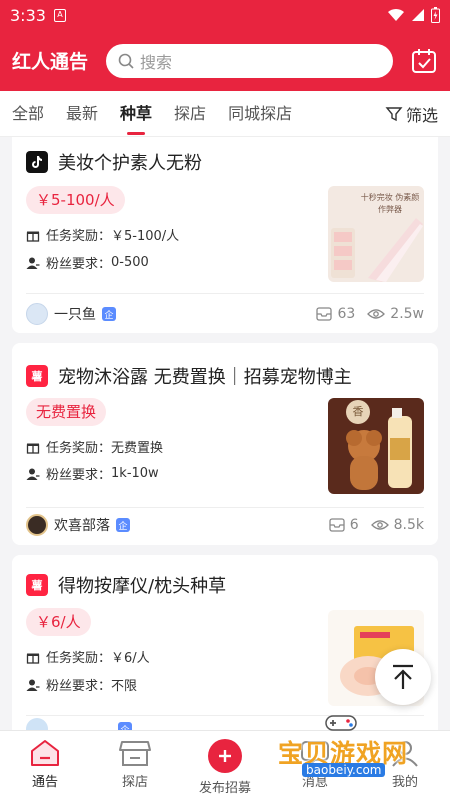 The height and width of the screenshot is (800, 450). What do you see at coordinates (260, 114) in the screenshot?
I see `tab-local-store-visit: 同城探店` at bounding box center [260, 114].